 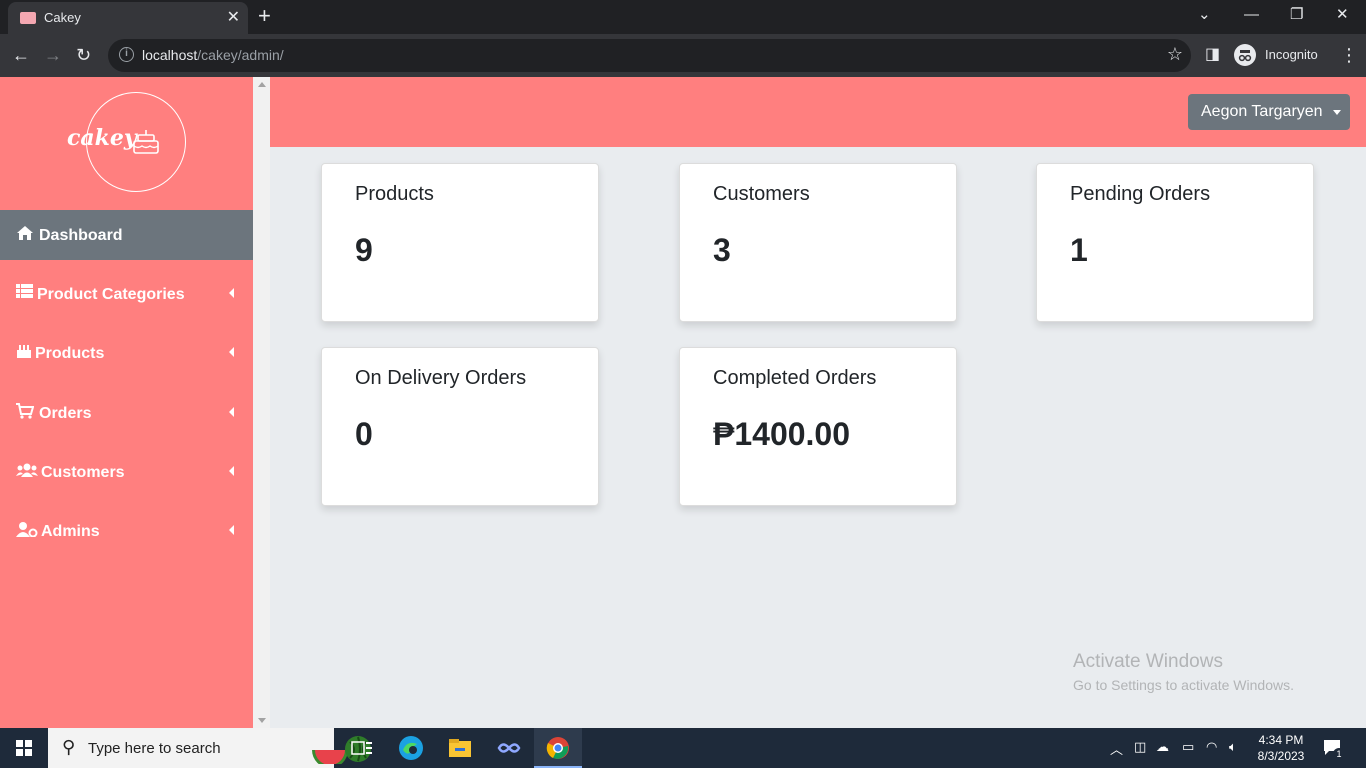 What do you see at coordinates (460, 242) in the screenshot?
I see `stat-card-products: Products 9` at bounding box center [460, 242].